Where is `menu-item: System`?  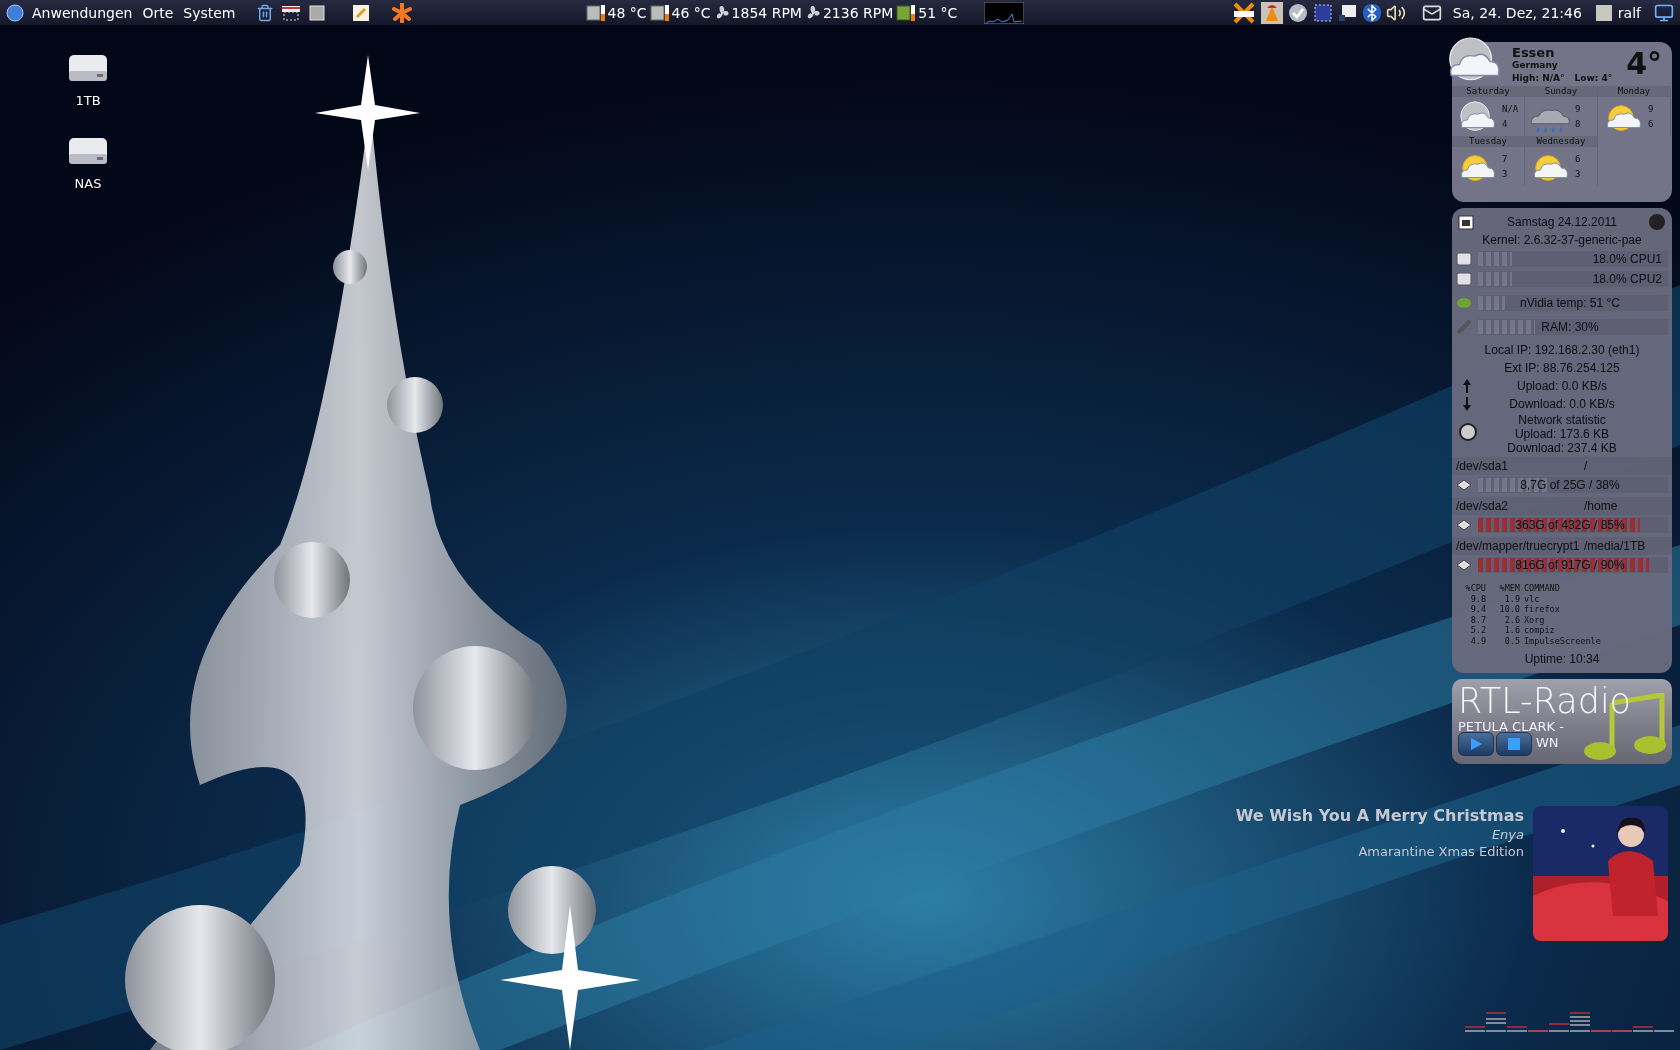 menu-item: System is located at coordinates (209, 12).